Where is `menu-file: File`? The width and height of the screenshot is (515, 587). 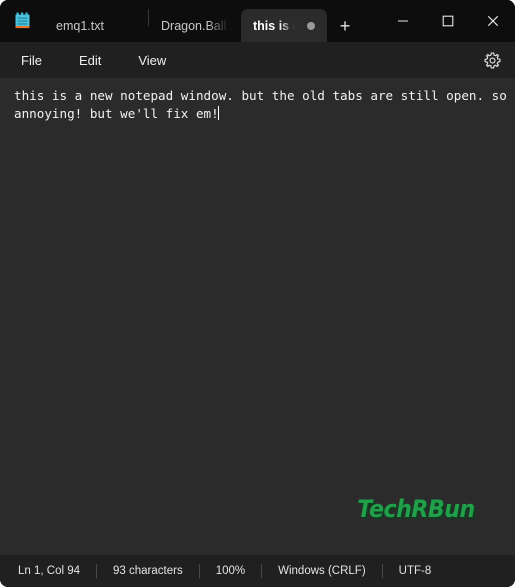
menu-file: File is located at coordinates (31, 60).